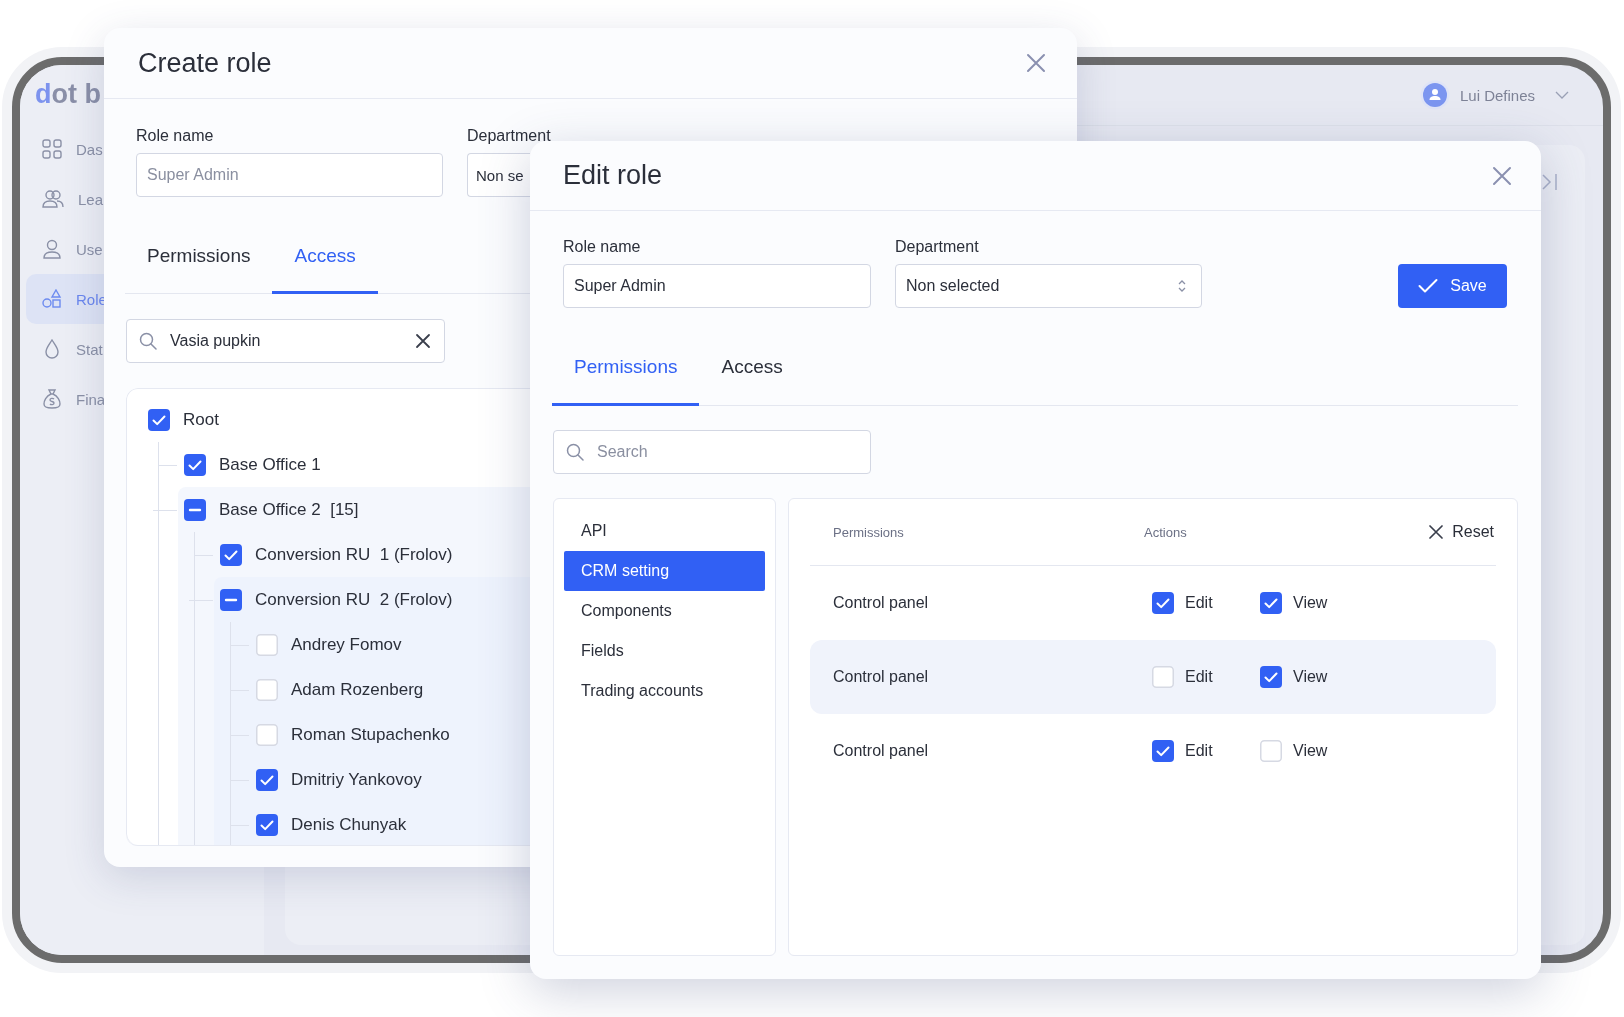 The height and width of the screenshot is (1017, 1624). What do you see at coordinates (1434, 95) in the screenshot?
I see `avatar-icon` at bounding box center [1434, 95].